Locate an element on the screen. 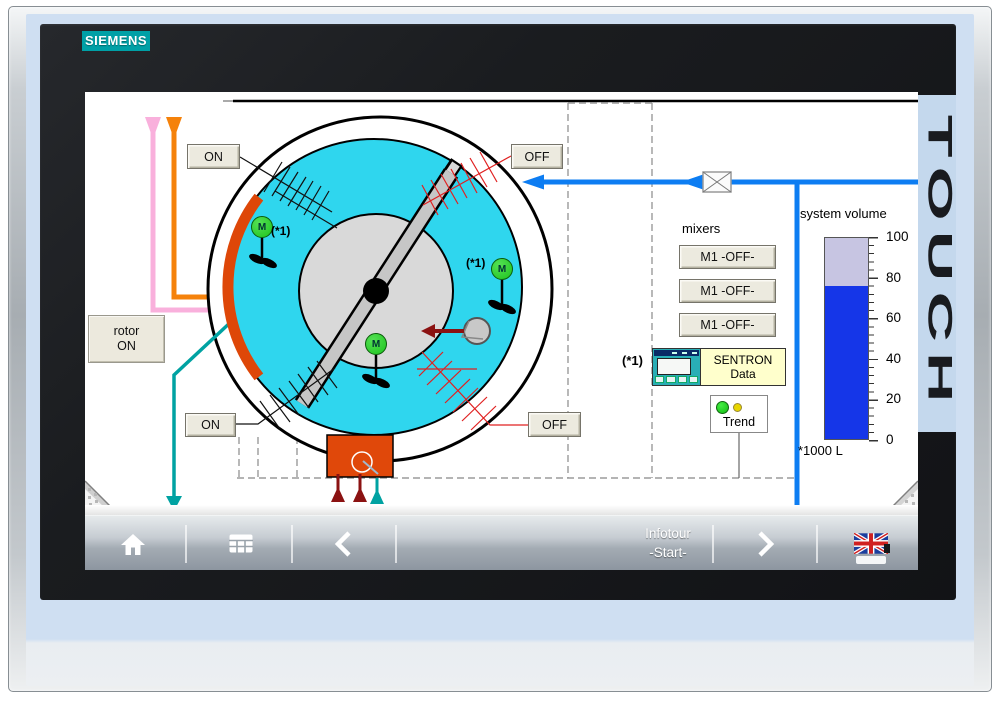 This screenshot has height=705, width=1000. gauge-tick-80: 80 is located at coordinates (894, 277).